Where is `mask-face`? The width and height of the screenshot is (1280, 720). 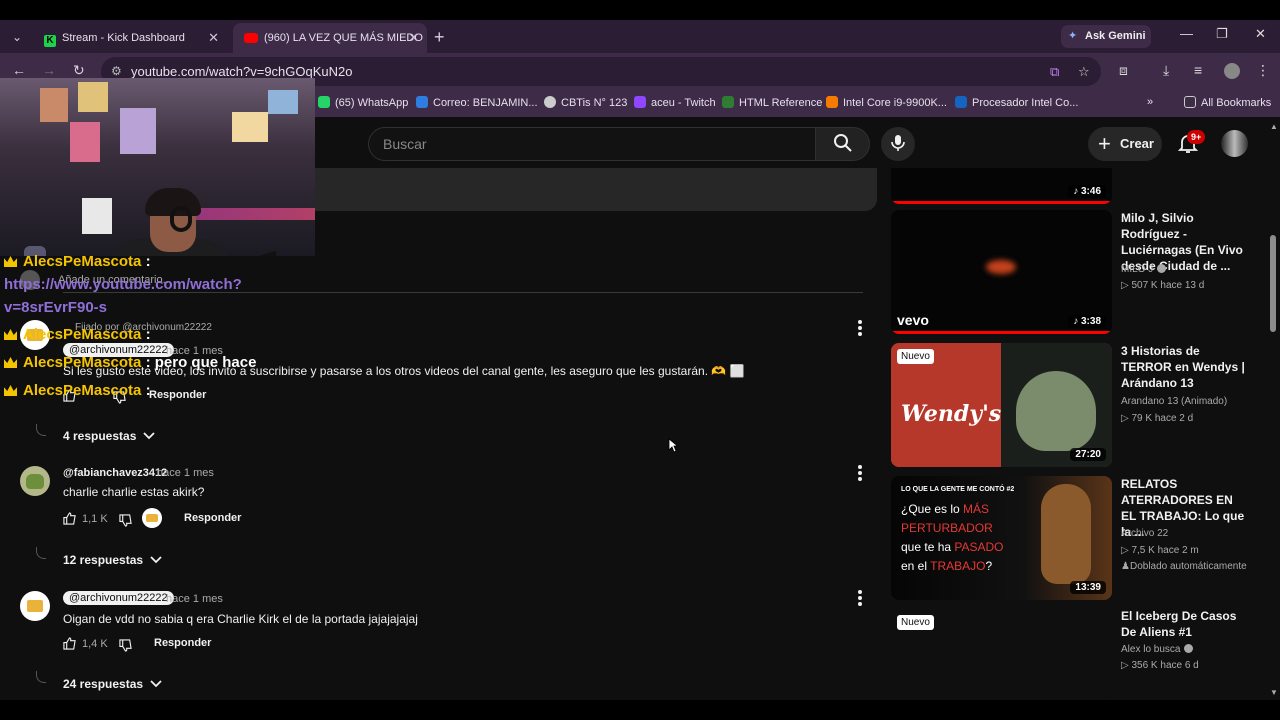 mask-face is located at coordinates (1066, 534).